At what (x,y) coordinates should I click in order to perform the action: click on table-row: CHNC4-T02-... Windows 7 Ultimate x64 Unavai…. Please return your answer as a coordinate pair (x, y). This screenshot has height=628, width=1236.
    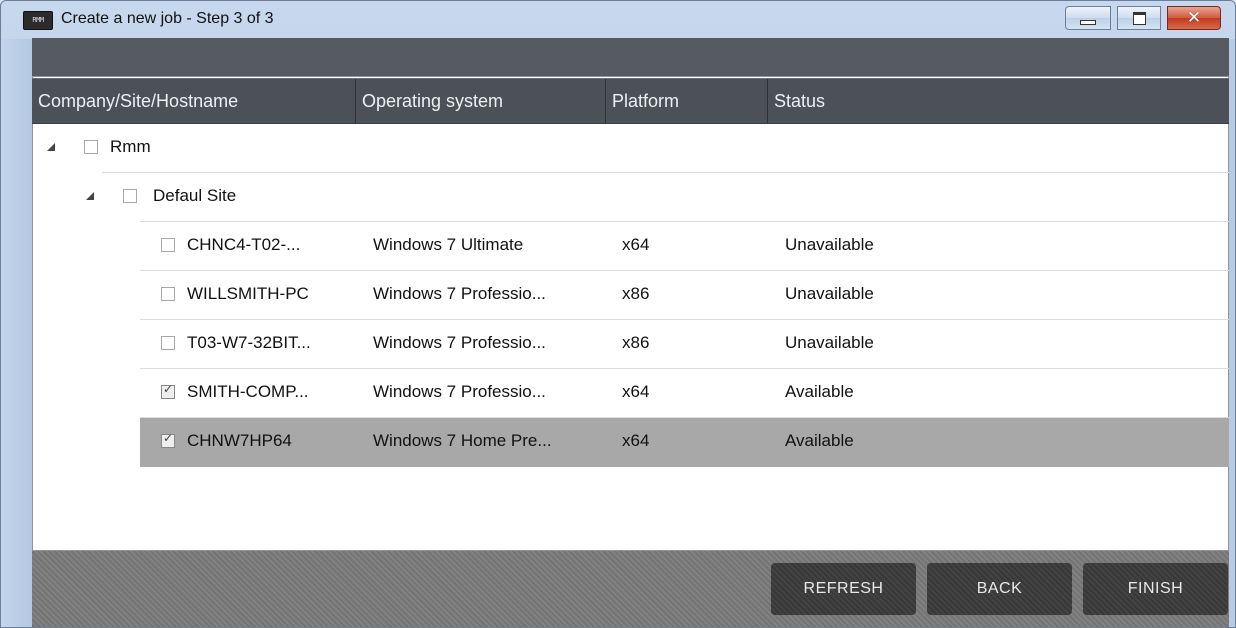
    Looking at the image, I should click on (630, 246).